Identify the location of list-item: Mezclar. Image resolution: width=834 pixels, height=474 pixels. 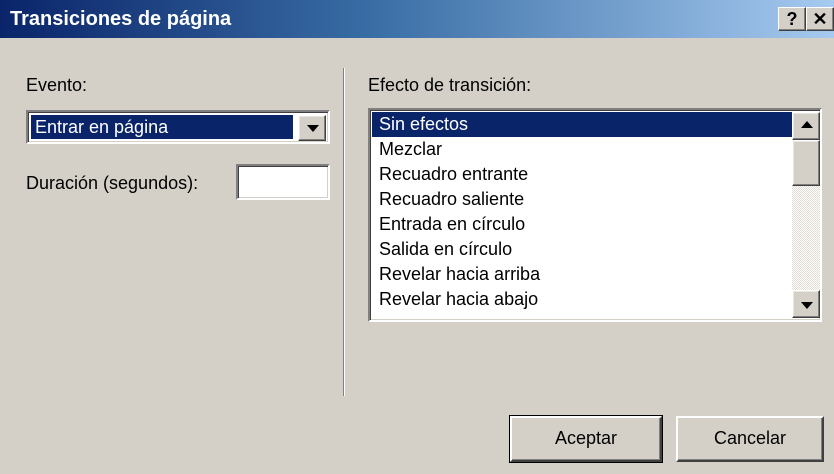
(582, 149).